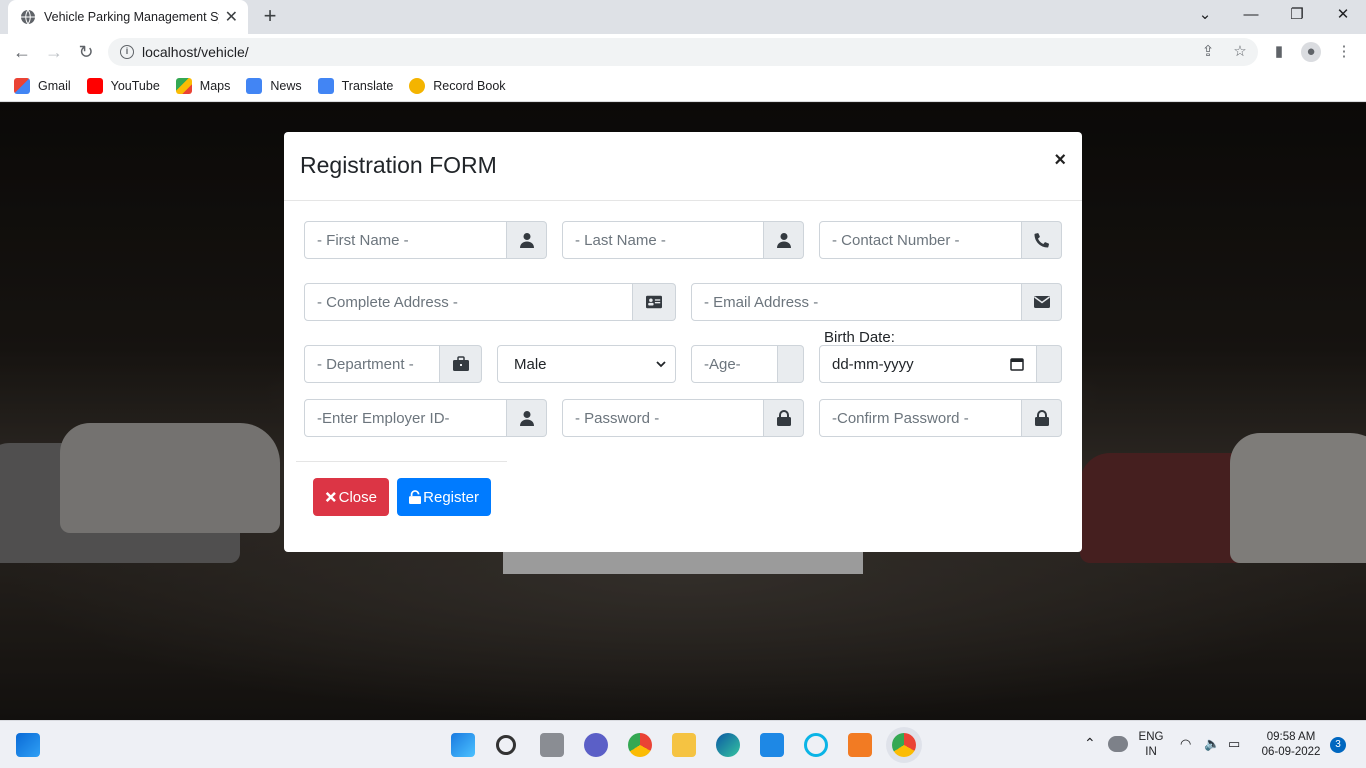 The width and height of the screenshot is (1366, 768). I want to click on bookmark-record-book: Record Book, so click(457, 85).